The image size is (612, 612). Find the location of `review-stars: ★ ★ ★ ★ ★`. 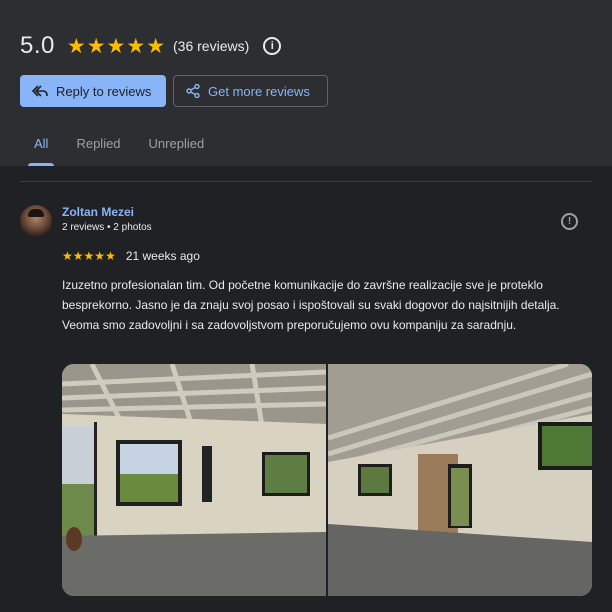

review-stars: ★ ★ ★ ★ ★ is located at coordinates (89, 256).